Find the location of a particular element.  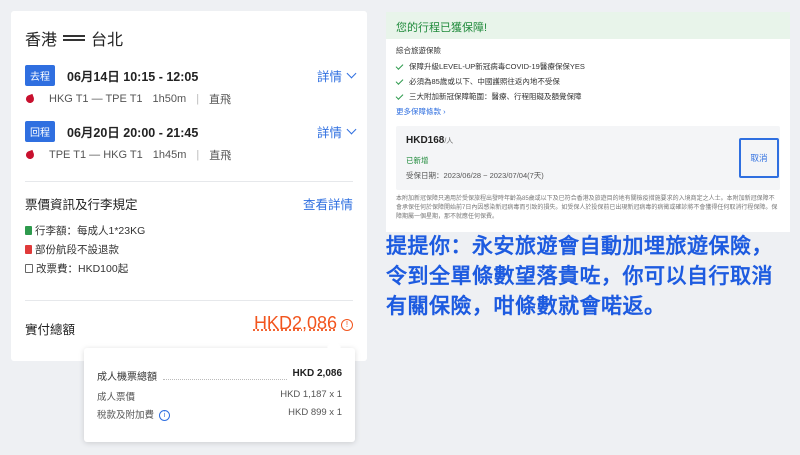

adult-total-label: 成人機票總額 is located at coordinates (127, 377).